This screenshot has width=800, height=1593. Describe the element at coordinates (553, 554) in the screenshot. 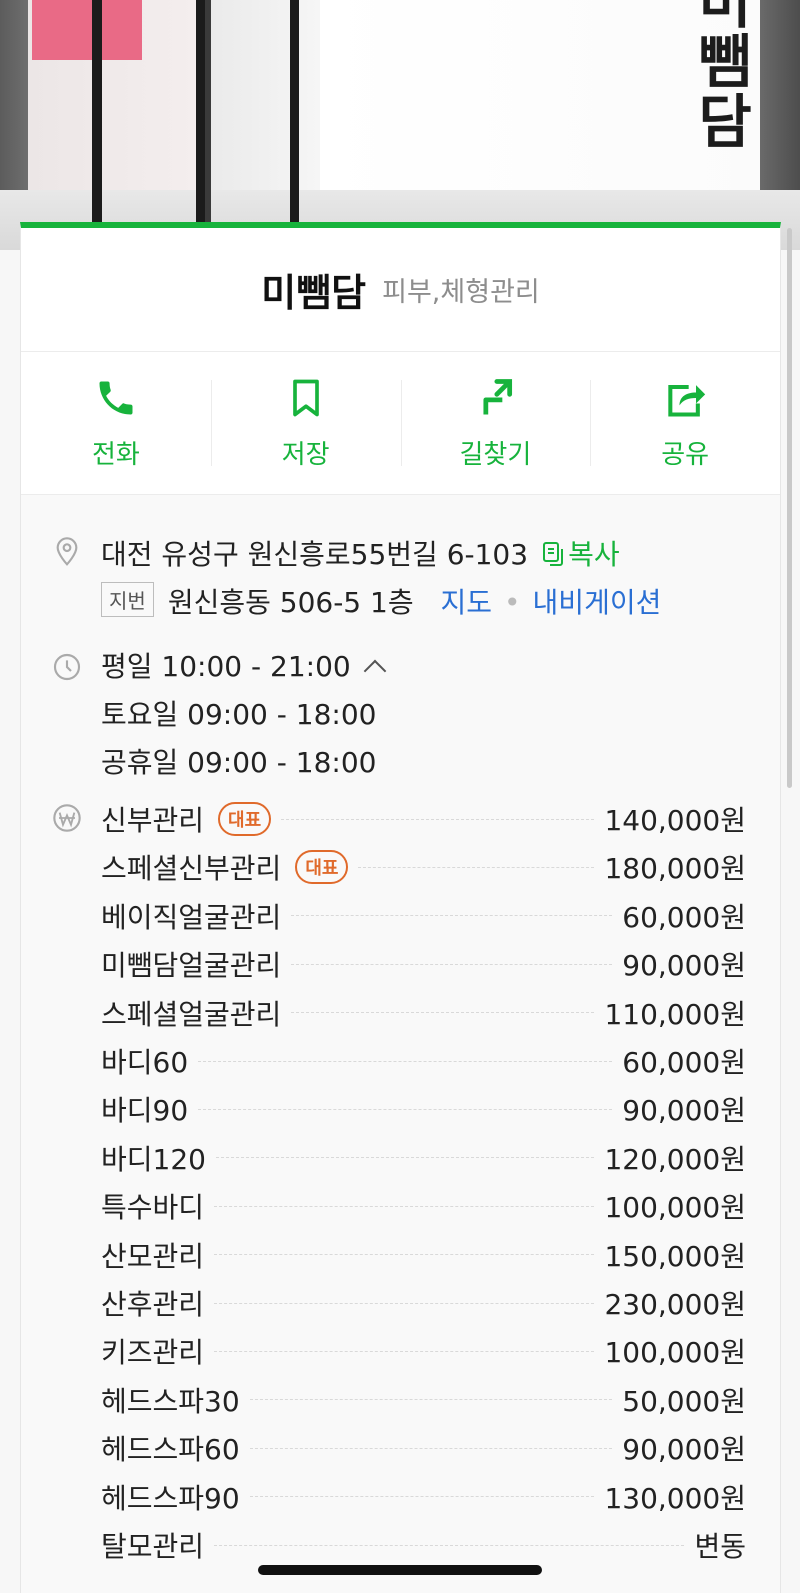

I see `copy-icon` at that location.